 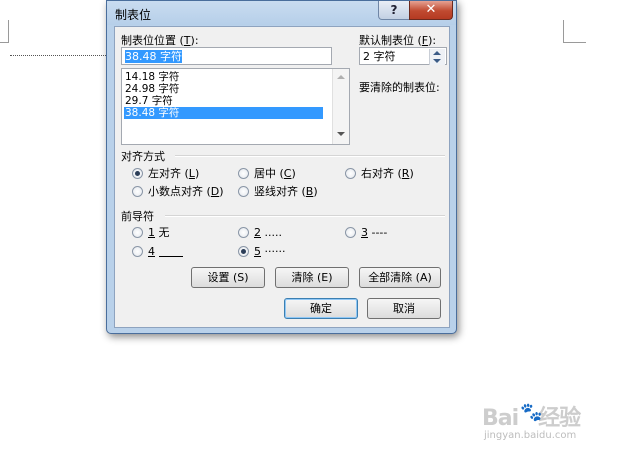 I want to click on close-button: ✕, so click(x=431, y=10).